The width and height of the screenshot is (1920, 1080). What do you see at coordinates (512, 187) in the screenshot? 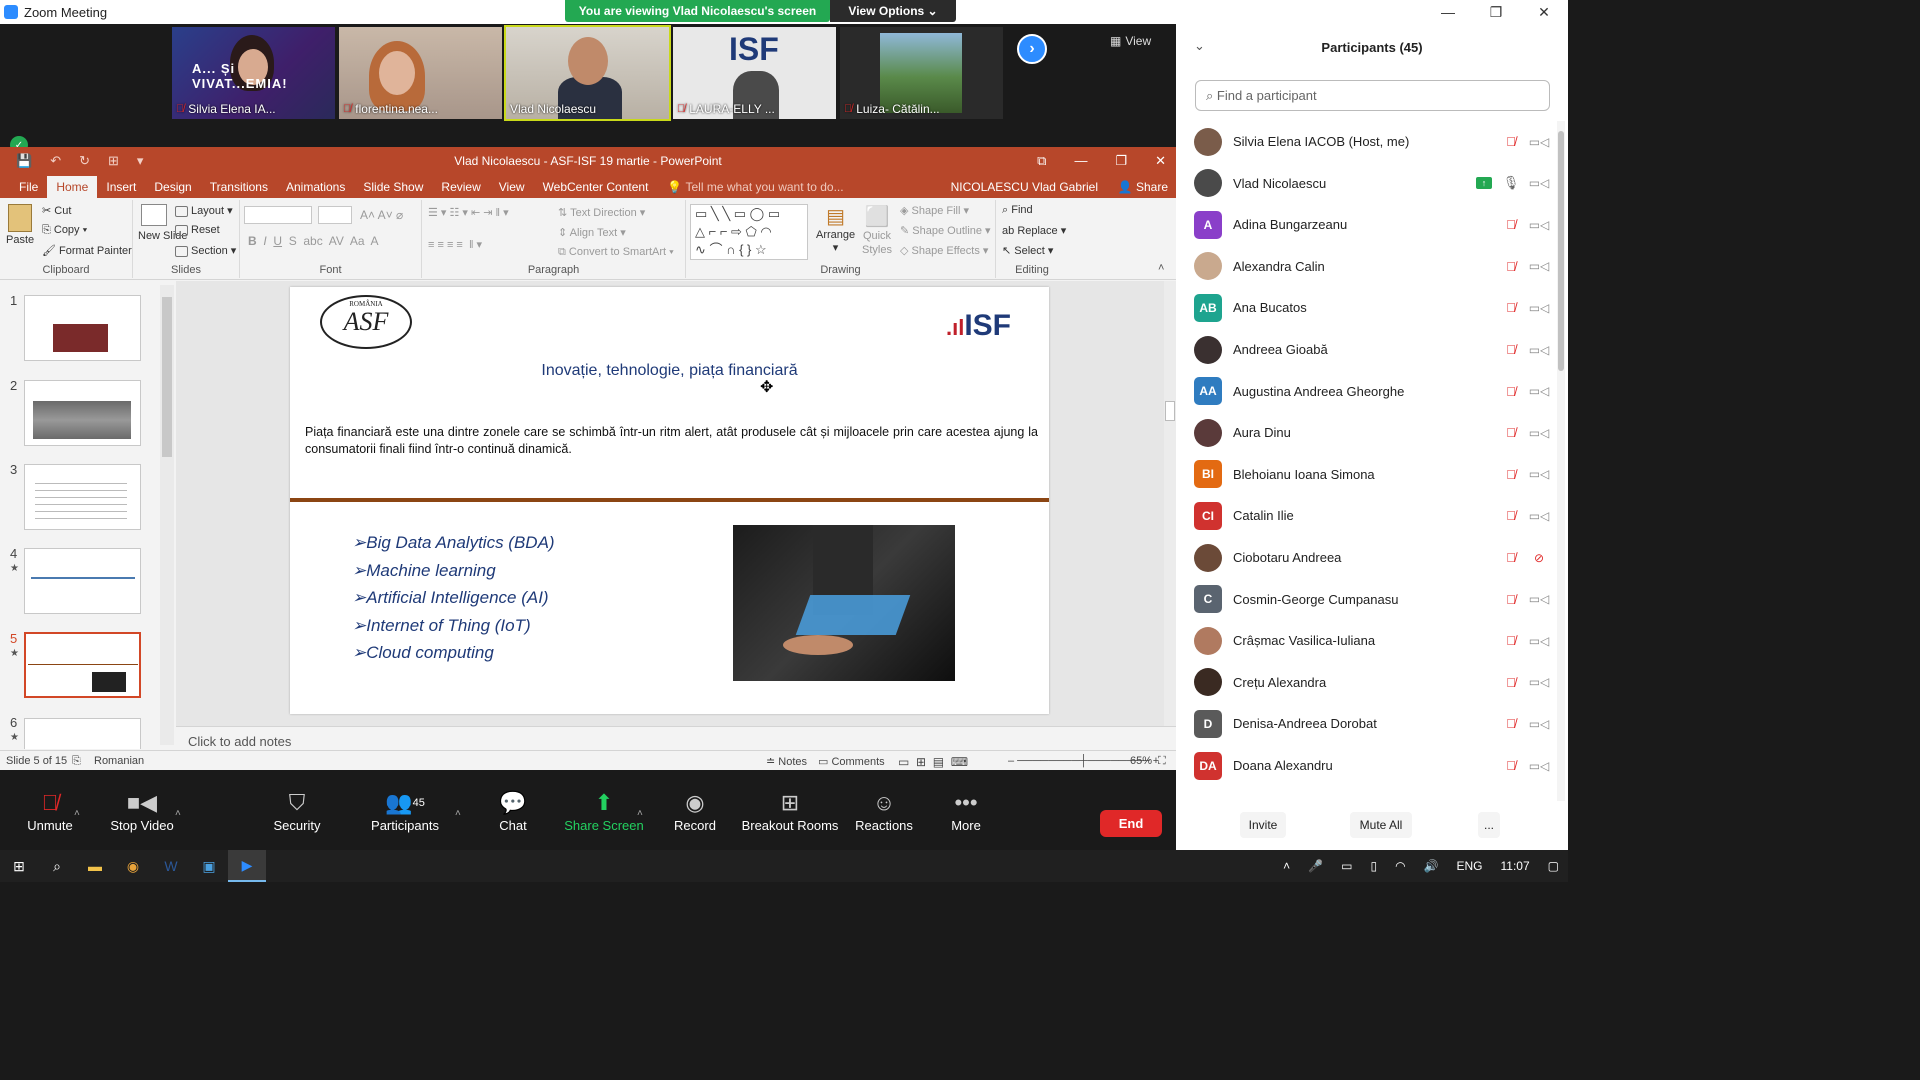
I see `tab-view: View` at bounding box center [512, 187].